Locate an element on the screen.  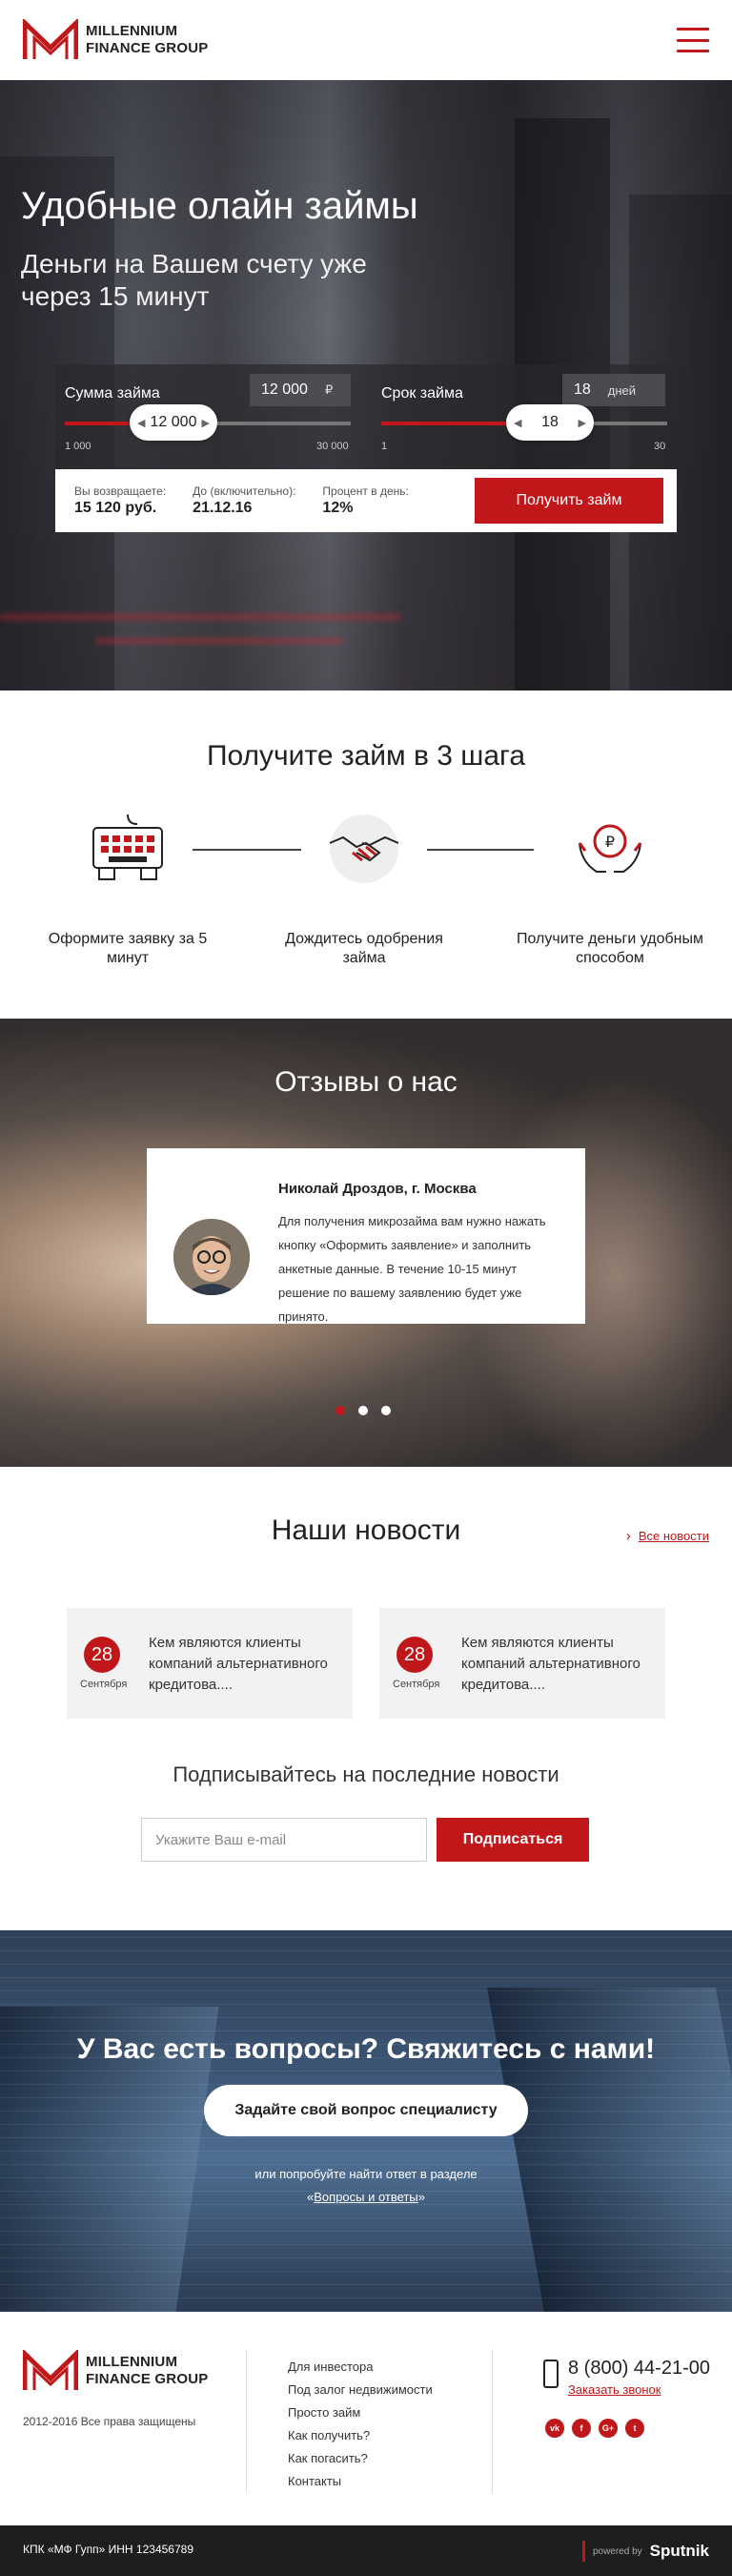
term-value: 18 is located at coordinates (583, 389).